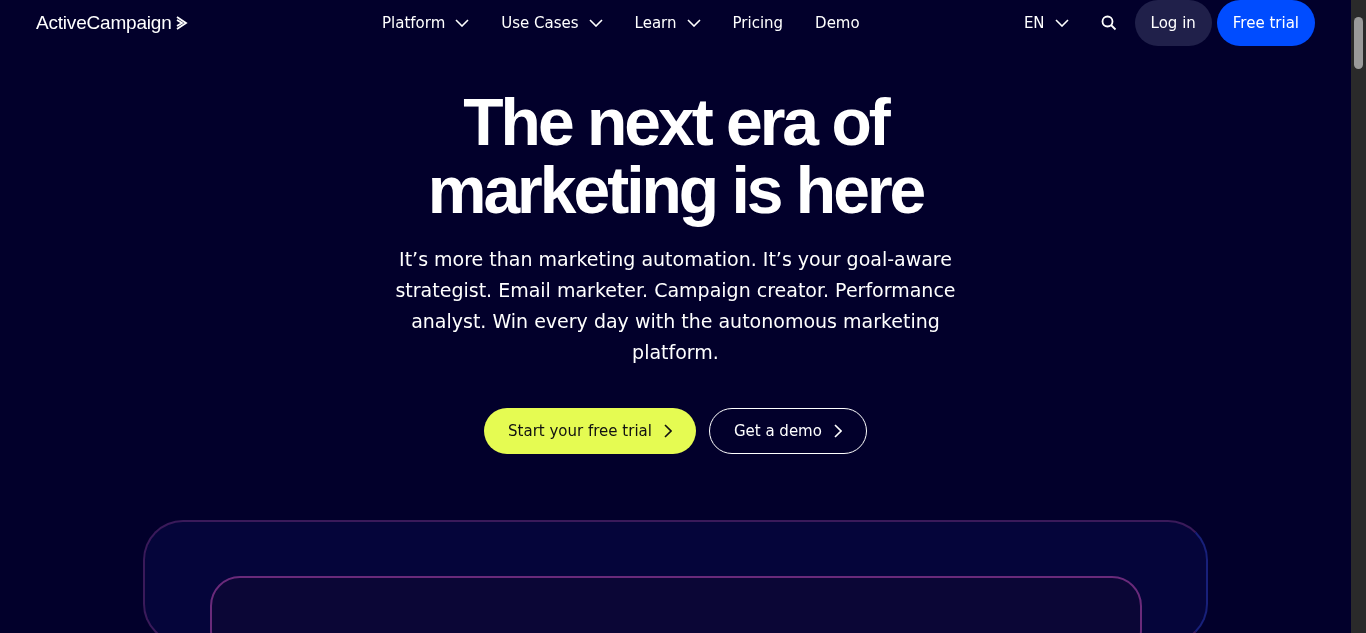 Image resolution: width=1366 pixels, height=633 pixels. What do you see at coordinates (426, 23) in the screenshot?
I see `nav-link: Platform` at bounding box center [426, 23].